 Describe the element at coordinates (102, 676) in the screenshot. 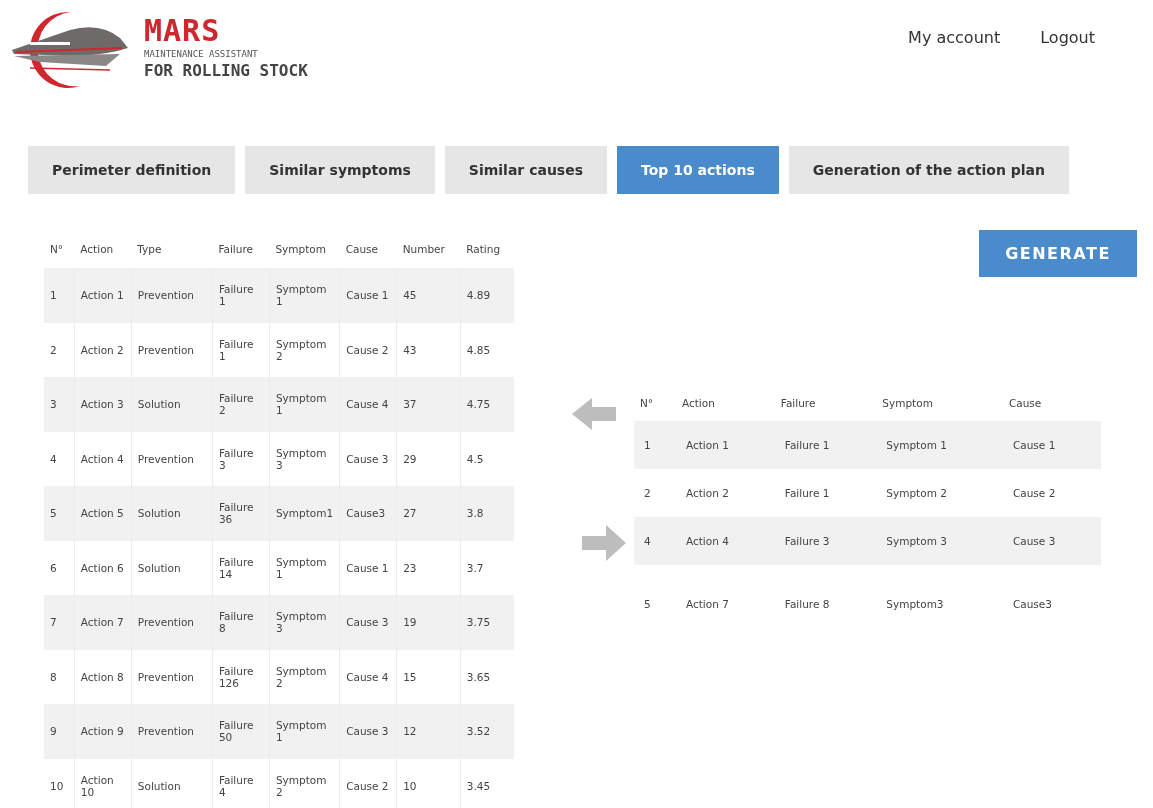

I see `table-cell: Action 8` at that location.